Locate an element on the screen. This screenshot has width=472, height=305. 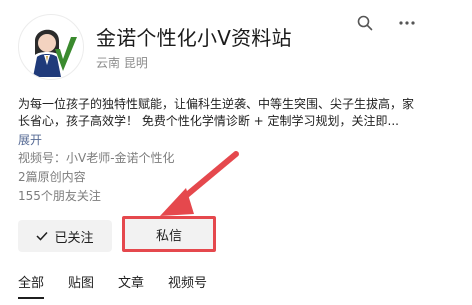
channel-link: 视频号：小V老师-金诺个性化 is located at coordinates (96, 157).